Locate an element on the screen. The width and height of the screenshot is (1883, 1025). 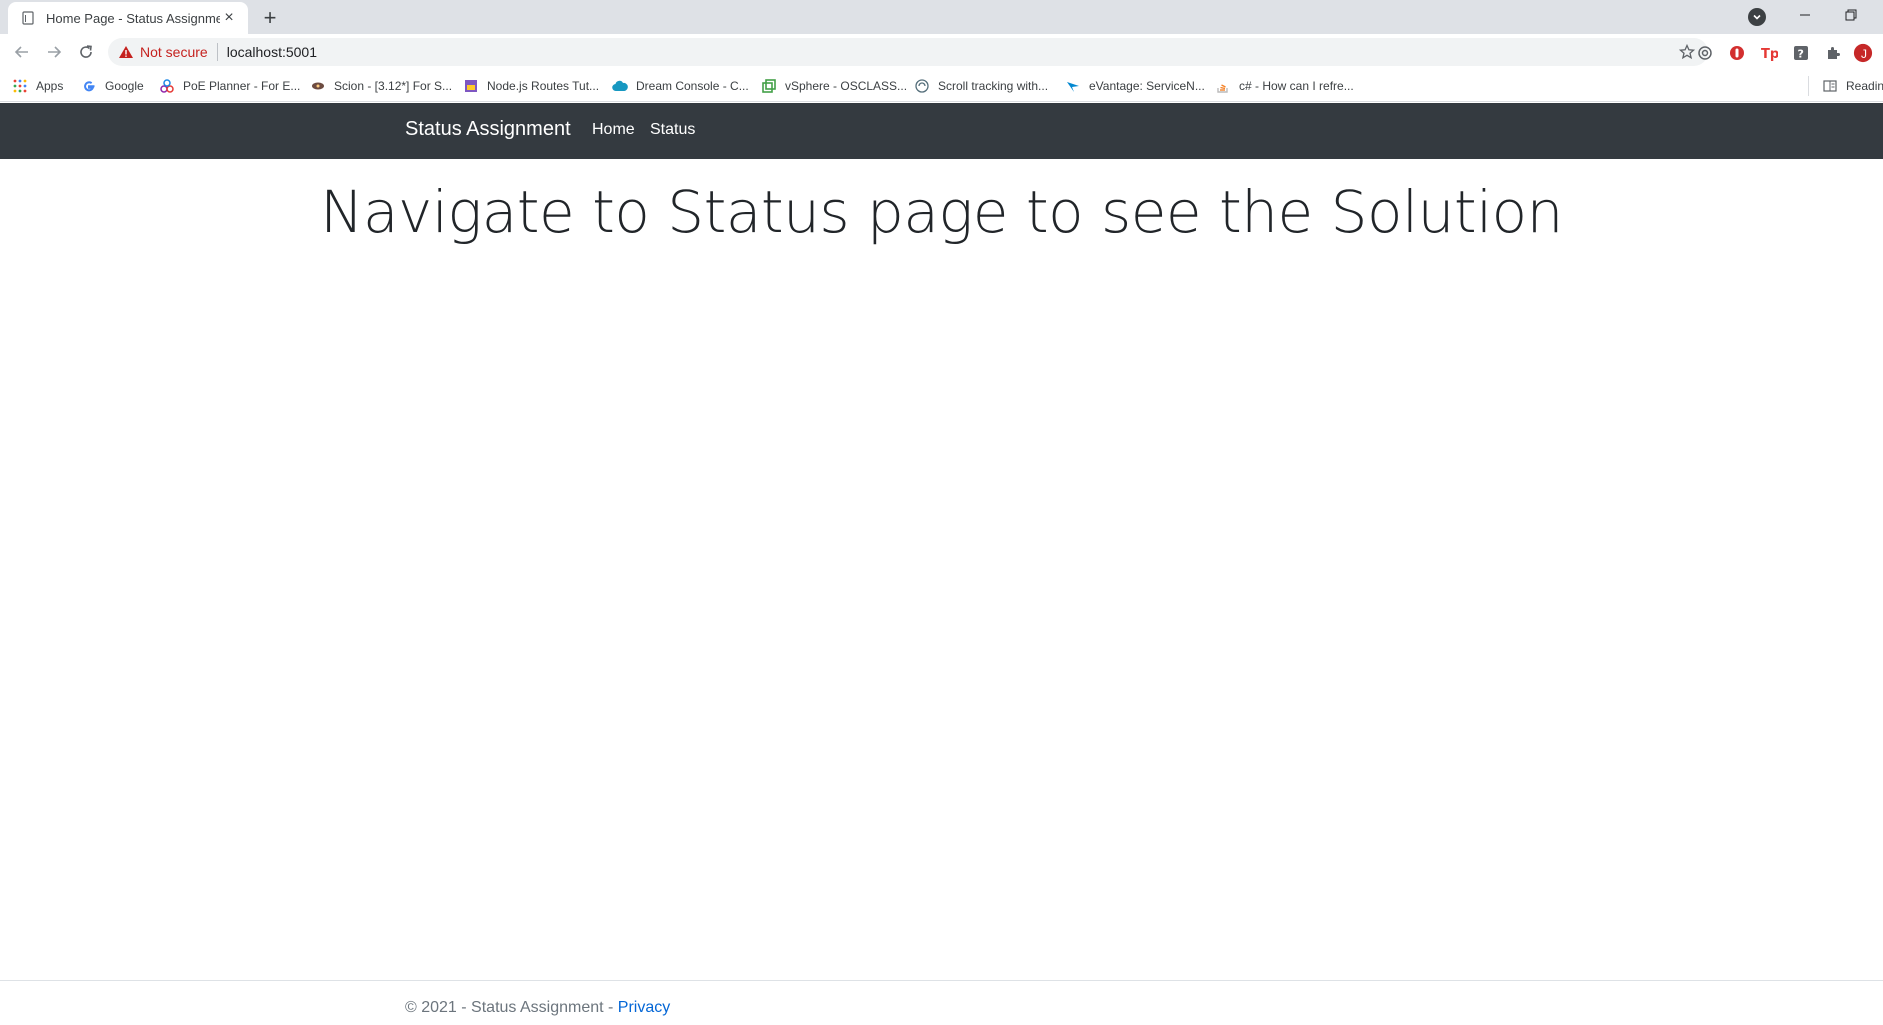
footer-copyright: © 2021 - Status Assignment - is located at coordinates (511, 1007).